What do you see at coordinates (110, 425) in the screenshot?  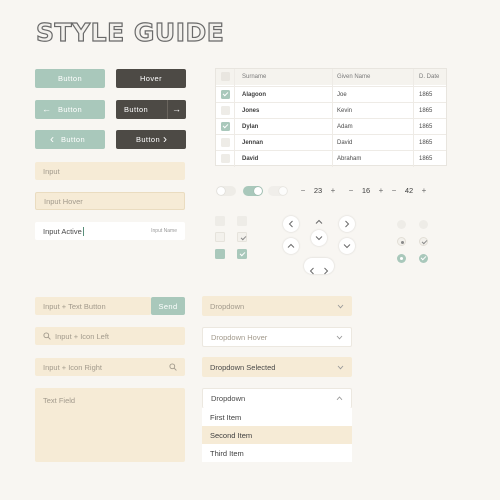 I see `text-field: Text Field` at bounding box center [110, 425].